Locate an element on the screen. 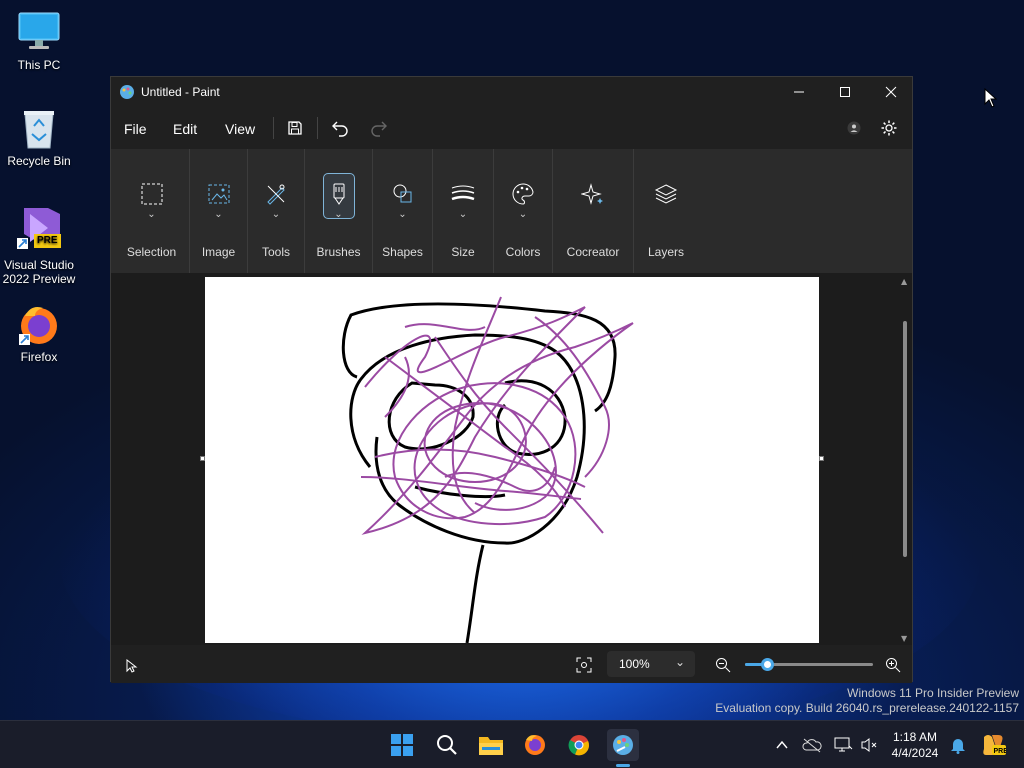  close-button is located at coordinates (891, 92).